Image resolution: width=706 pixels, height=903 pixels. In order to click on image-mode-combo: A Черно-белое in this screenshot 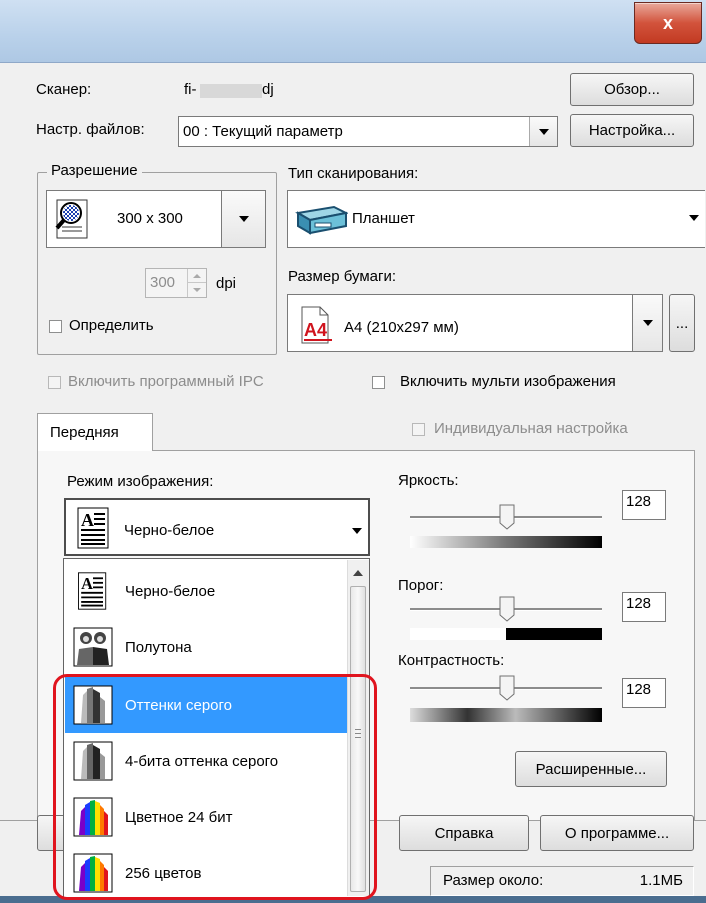, I will do `click(217, 527)`.